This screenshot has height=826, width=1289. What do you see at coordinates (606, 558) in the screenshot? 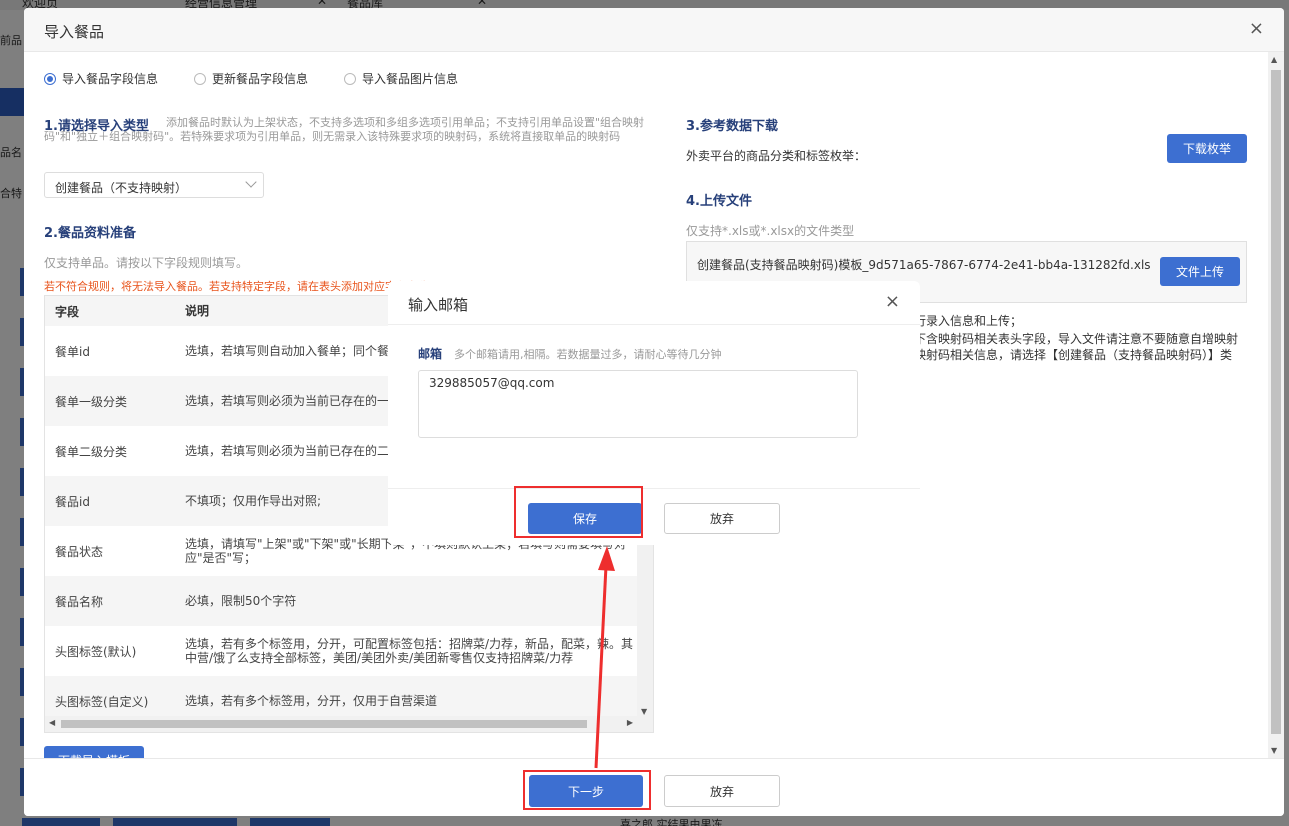
I see `arrow-head` at bounding box center [606, 558].